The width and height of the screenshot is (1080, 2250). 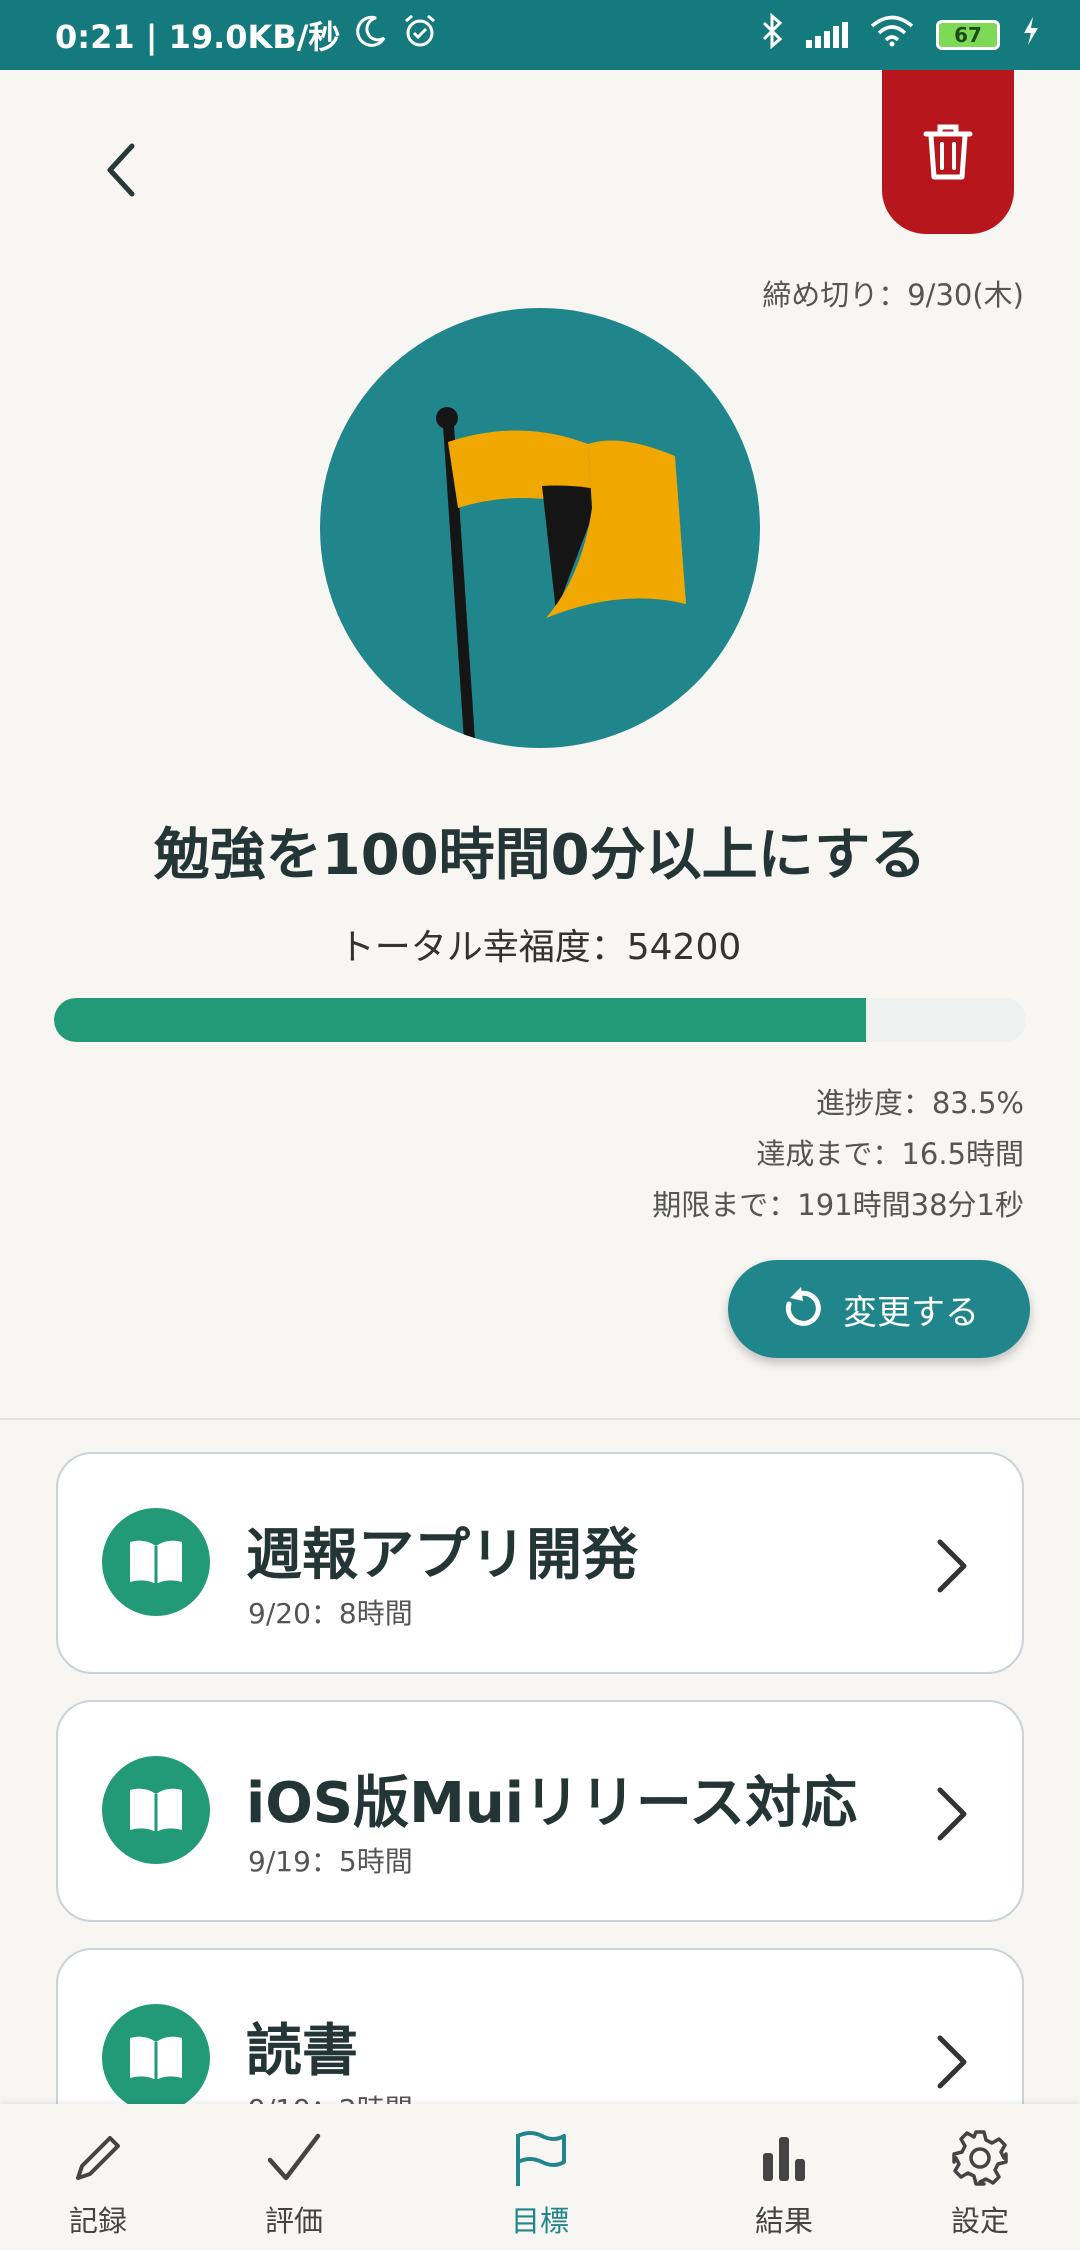 What do you see at coordinates (561, 577) in the screenshot?
I see `flag-icon` at bounding box center [561, 577].